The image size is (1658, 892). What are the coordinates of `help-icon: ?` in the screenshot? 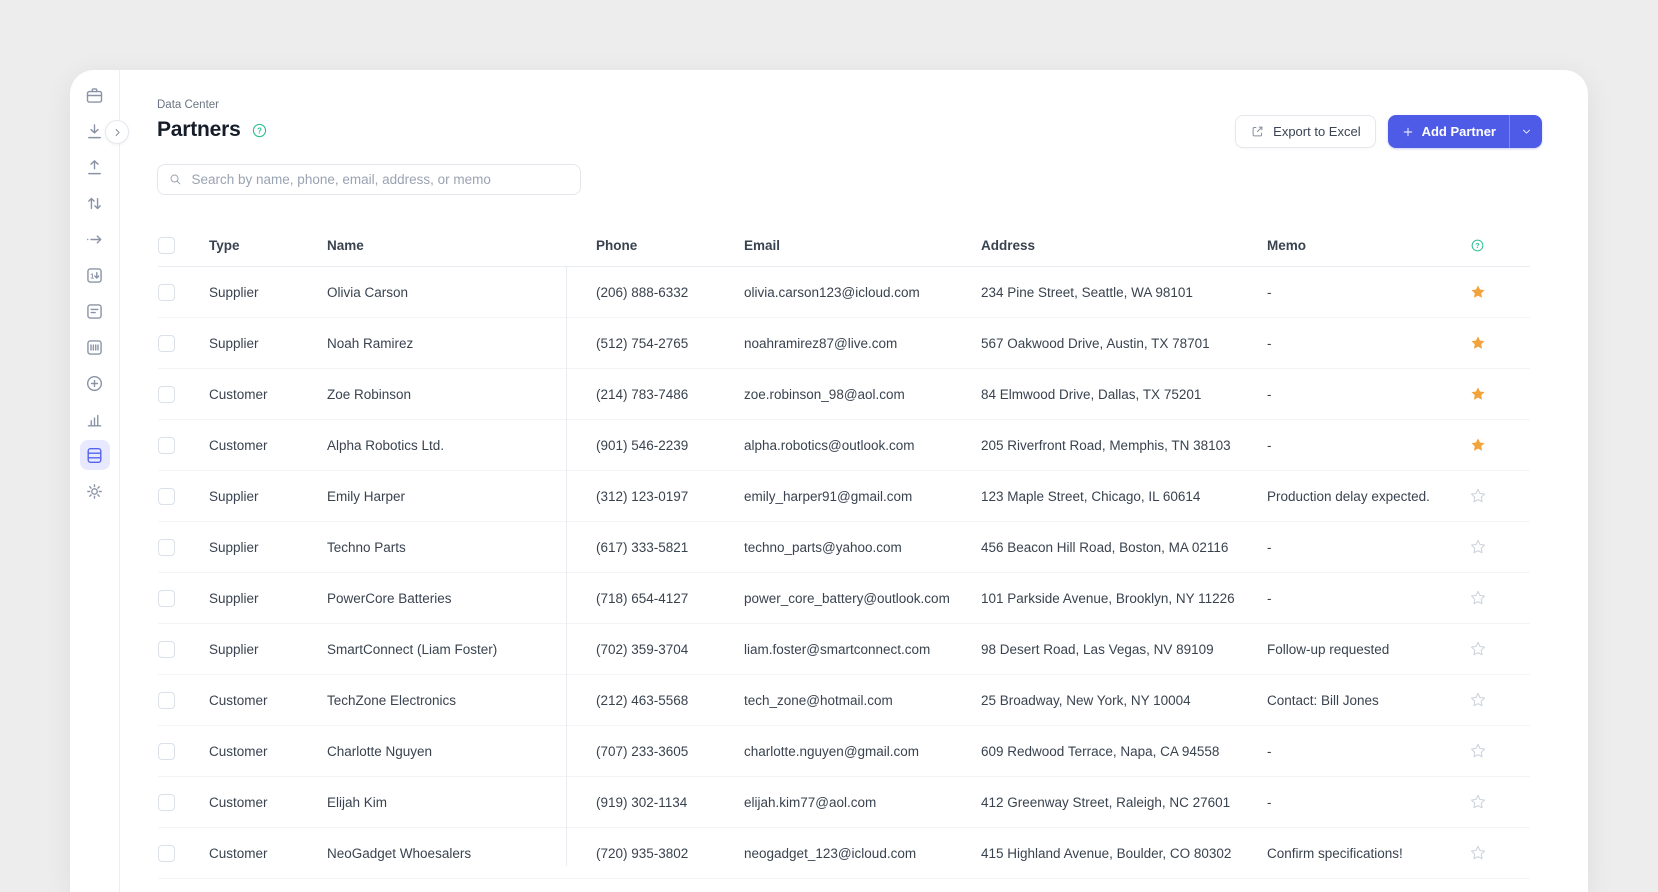 It's located at (259, 130).